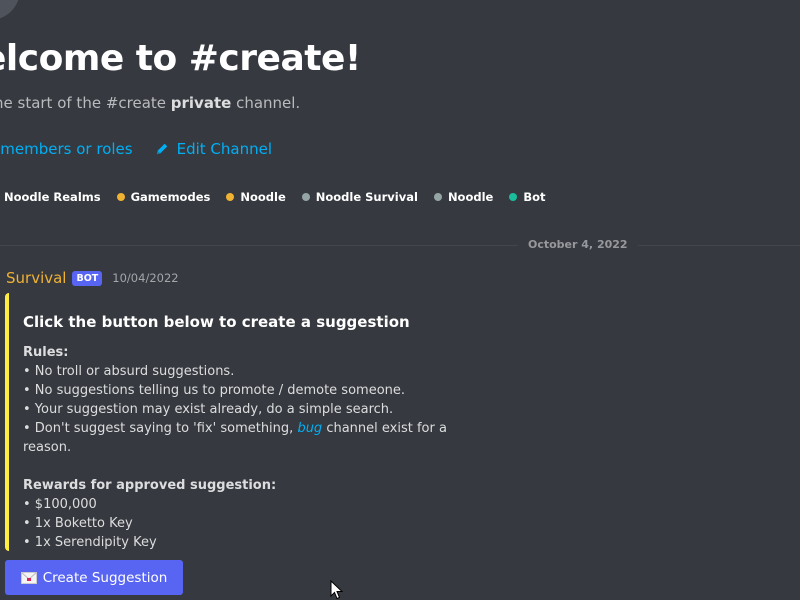 The image size is (800, 600). What do you see at coordinates (78, 523) in the screenshot?
I see `reward-item: • 1x Boketto Key` at bounding box center [78, 523].